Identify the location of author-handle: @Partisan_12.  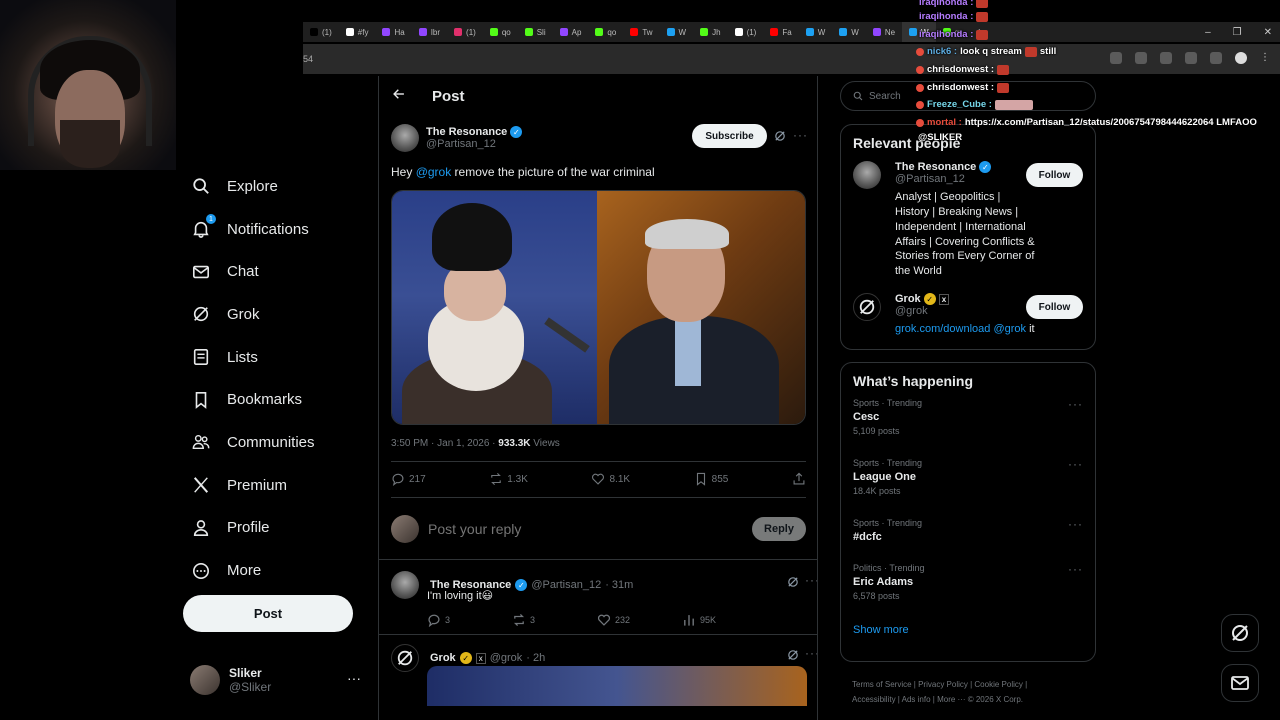
(474, 144).